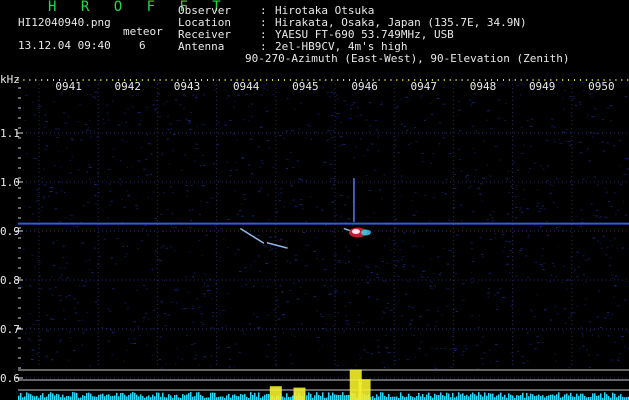  What do you see at coordinates (365, 232) in the screenshot?
I see `burst-tail` at bounding box center [365, 232].